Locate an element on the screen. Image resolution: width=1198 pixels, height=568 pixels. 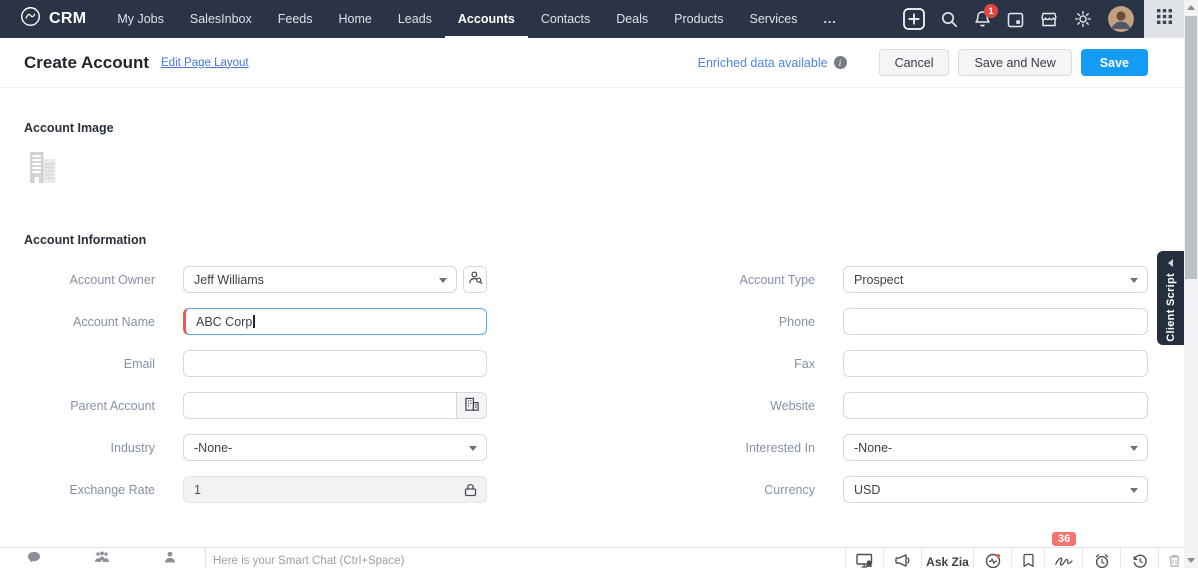
enriched-data-label: Enriched data available is located at coordinates (762, 62).